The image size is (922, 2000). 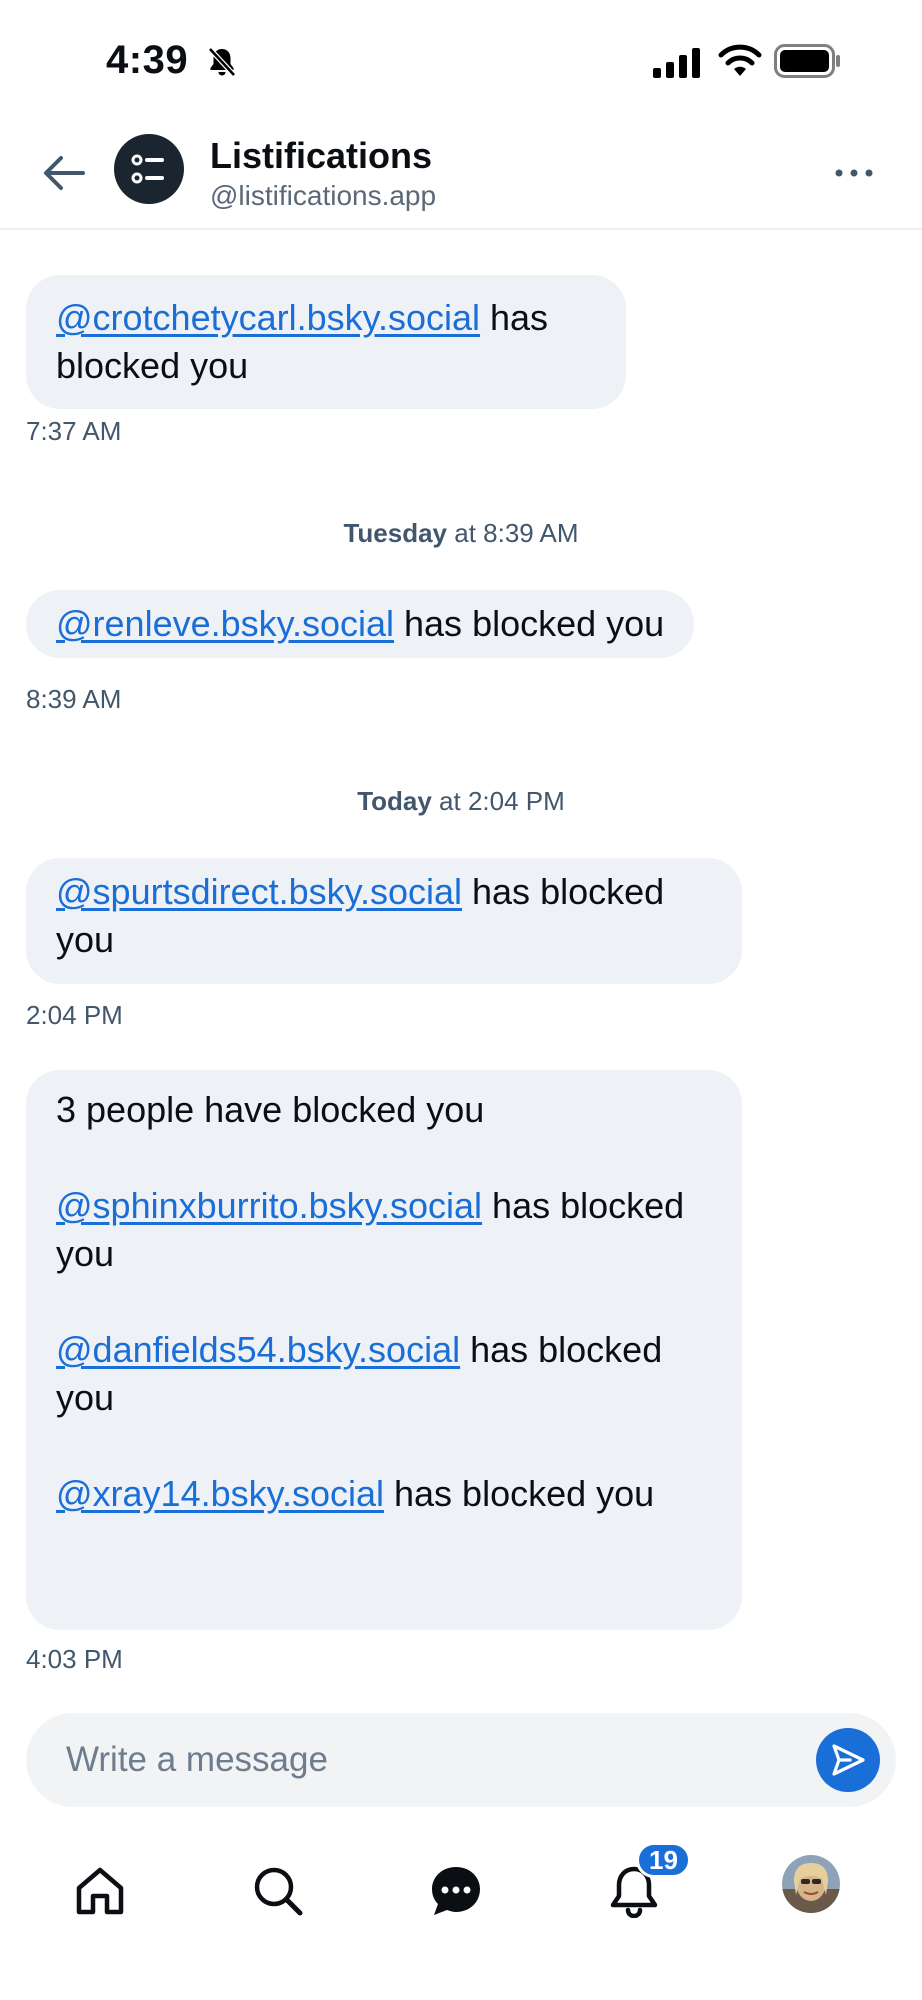 What do you see at coordinates (395, 533) in the screenshot?
I see `divider-day: Tuesday` at bounding box center [395, 533].